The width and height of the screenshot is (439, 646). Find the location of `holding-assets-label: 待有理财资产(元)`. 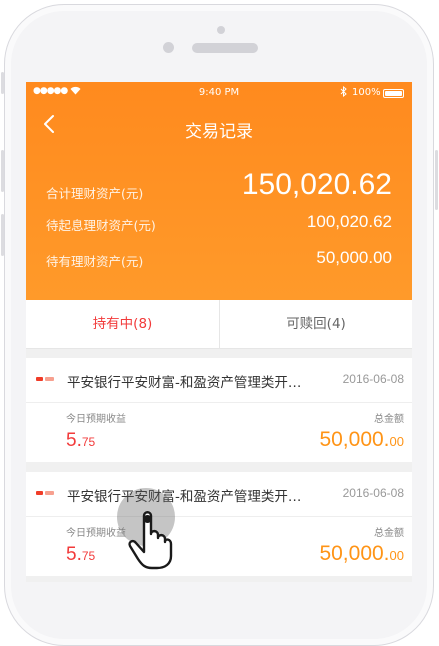

holding-assets-label: 待有理财资产(元) is located at coordinates (95, 261).